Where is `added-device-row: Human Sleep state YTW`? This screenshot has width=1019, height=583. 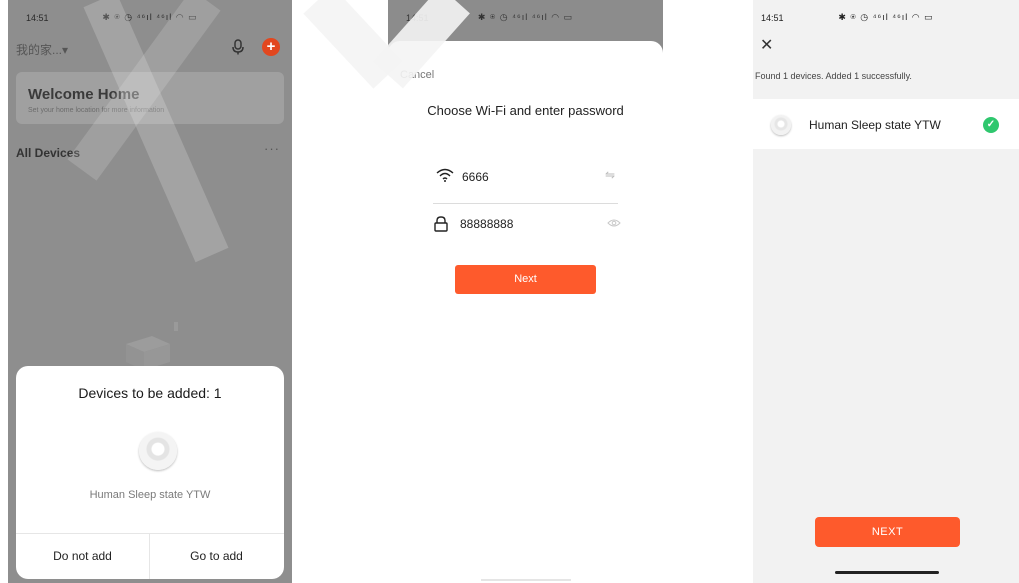 added-device-row: Human Sleep state YTW is located at coordinates (886, 124).